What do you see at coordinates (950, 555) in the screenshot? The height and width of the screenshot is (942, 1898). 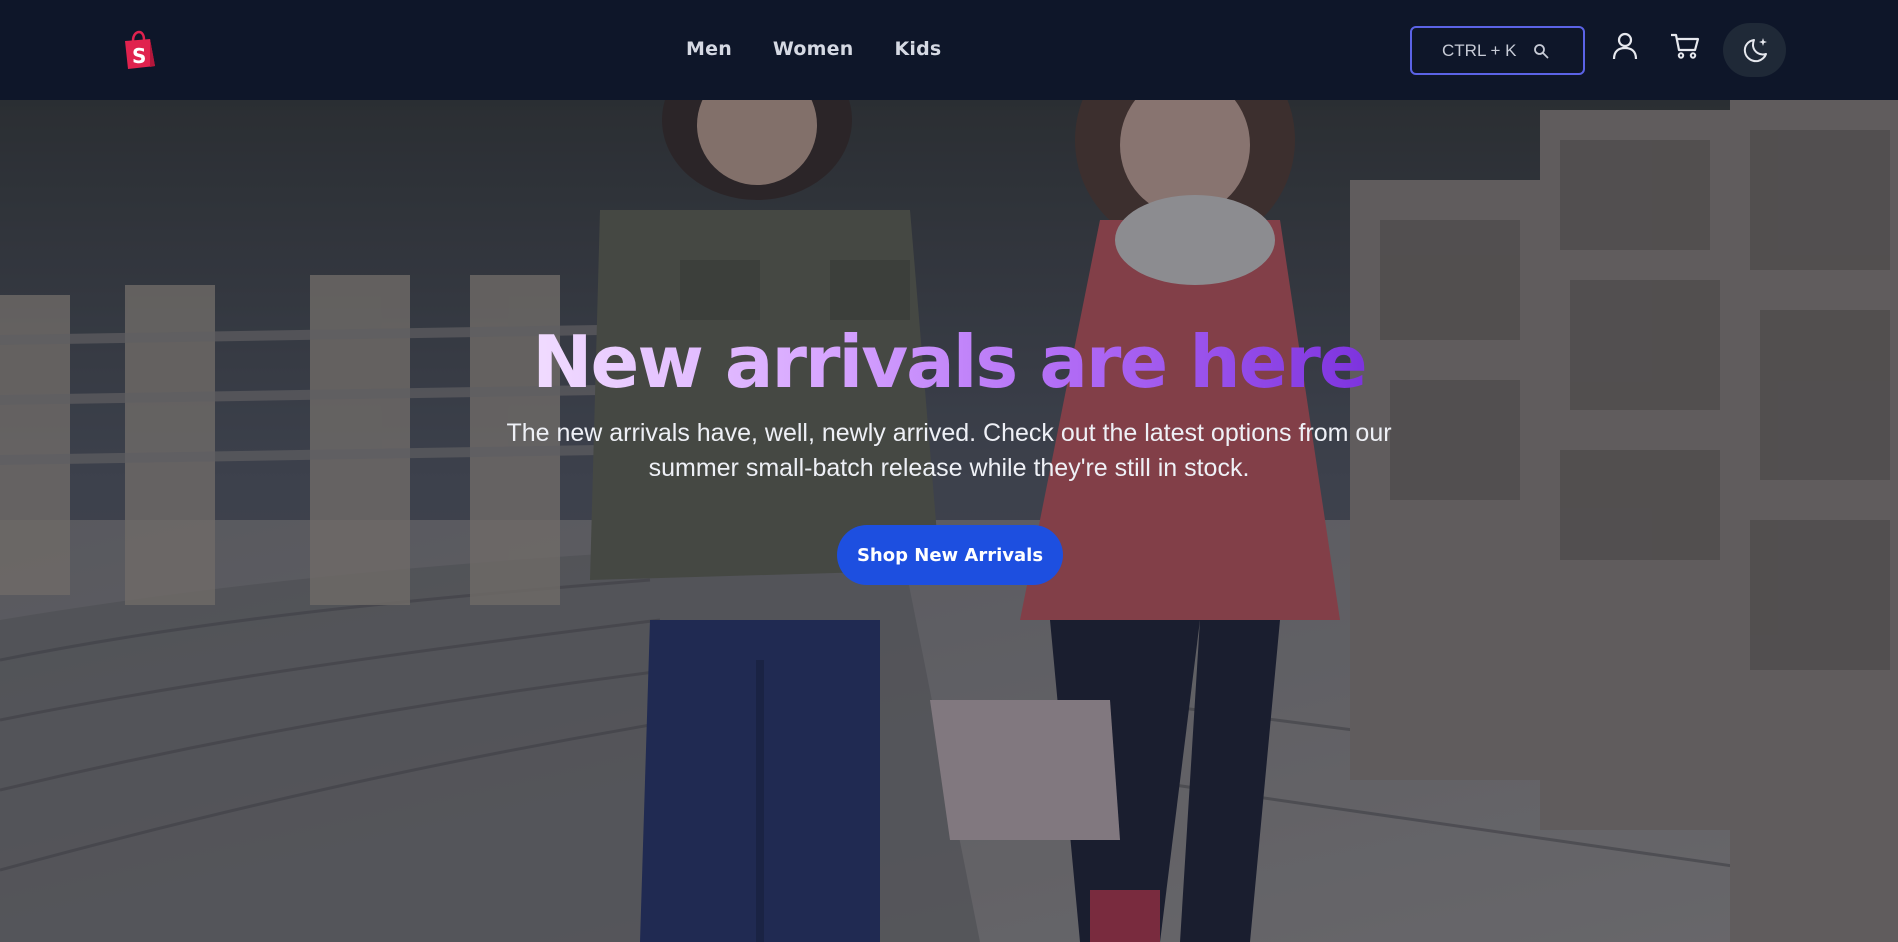 I see `shop-new-arrivals-button: Shop New Arrivals` at bounding box center [950, 555].